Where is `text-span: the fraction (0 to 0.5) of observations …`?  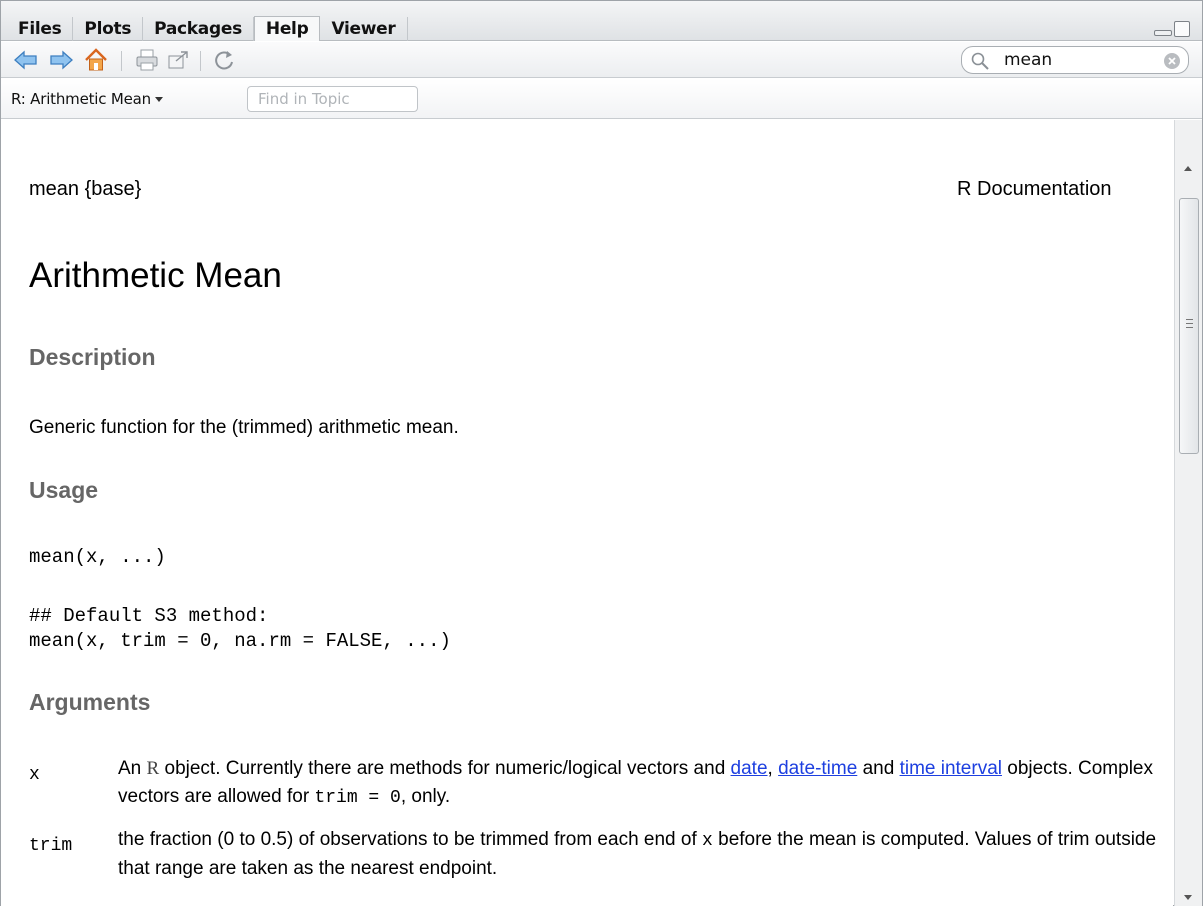
text-span: the fraction (0 to 0.5) of observations … is located at coordinates (410, 839).